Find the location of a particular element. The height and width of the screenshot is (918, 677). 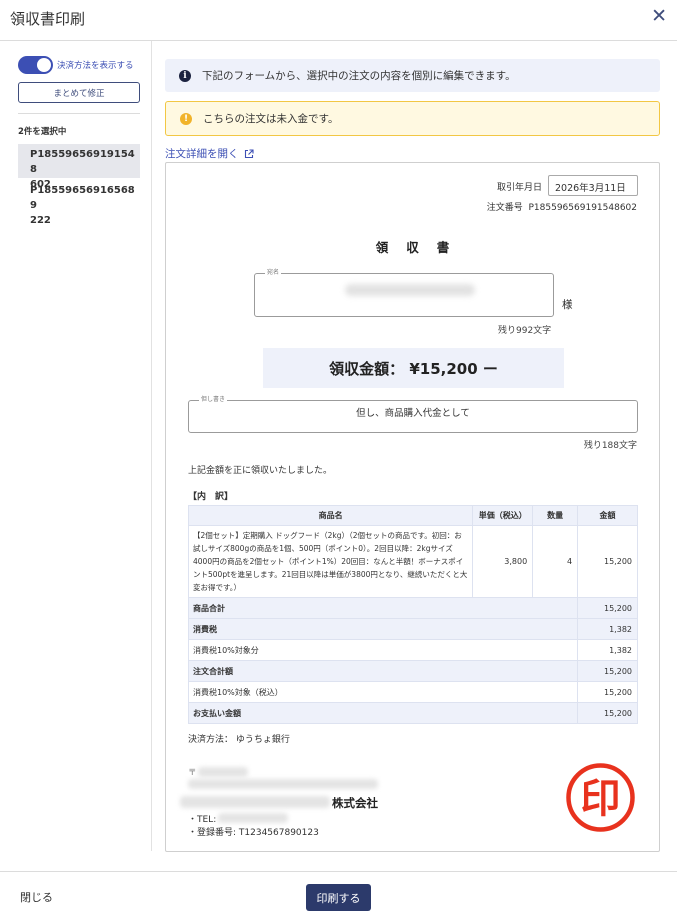

summary-label: 消費税10%対象（税込） is located at coordinates (383, 692).